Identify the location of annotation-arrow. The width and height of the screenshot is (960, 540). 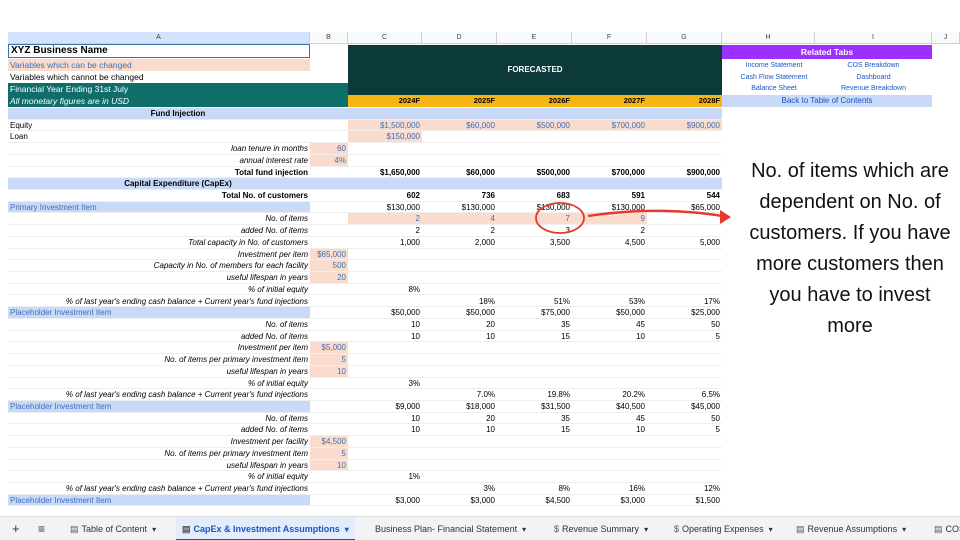
(658, 214).